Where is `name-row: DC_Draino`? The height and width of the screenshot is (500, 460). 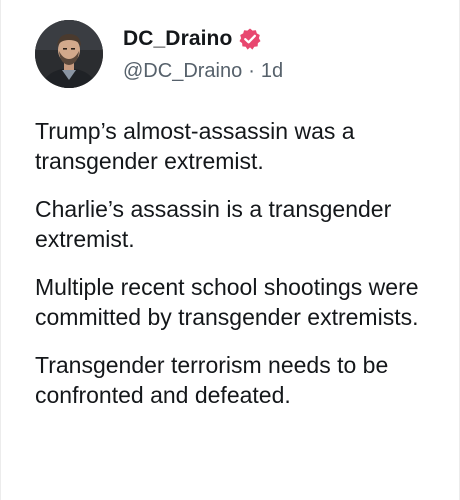 name-row: DC_Draino is located at coordinates (203, 39).